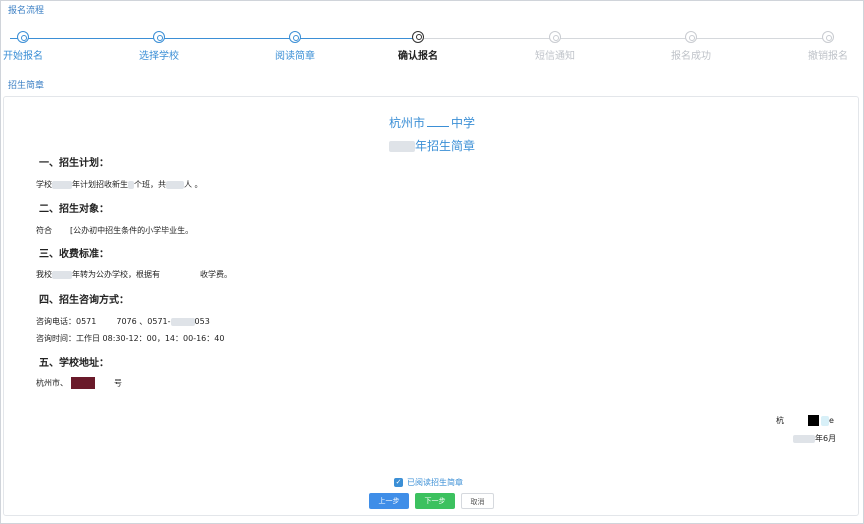  What do you see at coordinates (418, 45) in the screenshot?
I see `step-confirm-register: 确认报名` at bounding box center [418, 45].